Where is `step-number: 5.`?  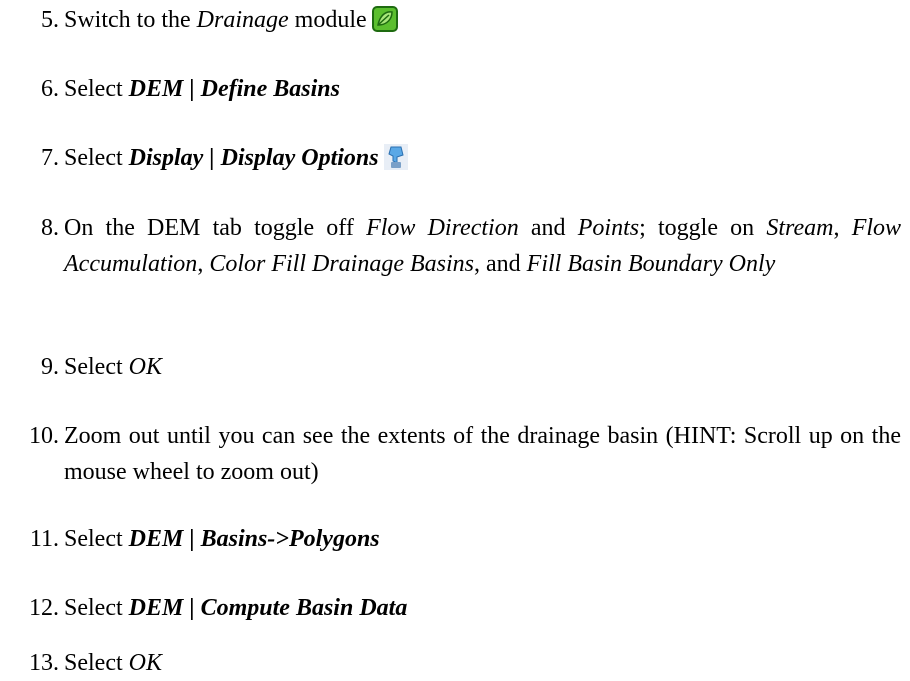 step-number: 5. is located at coordinates (50, 20).